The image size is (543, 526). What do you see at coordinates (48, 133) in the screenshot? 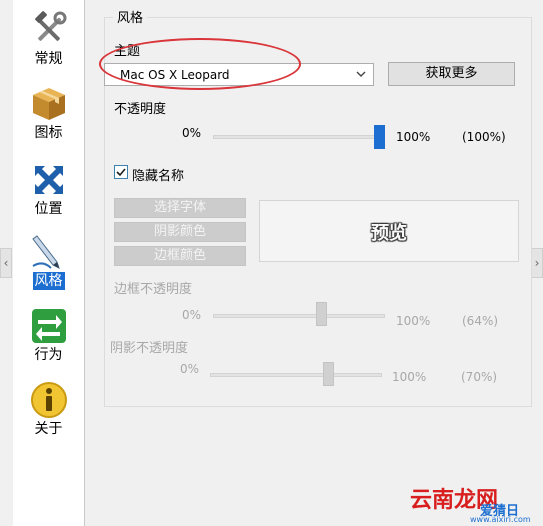
I see `sidebar-item-label: 图标` at bounding box center [48, 133].